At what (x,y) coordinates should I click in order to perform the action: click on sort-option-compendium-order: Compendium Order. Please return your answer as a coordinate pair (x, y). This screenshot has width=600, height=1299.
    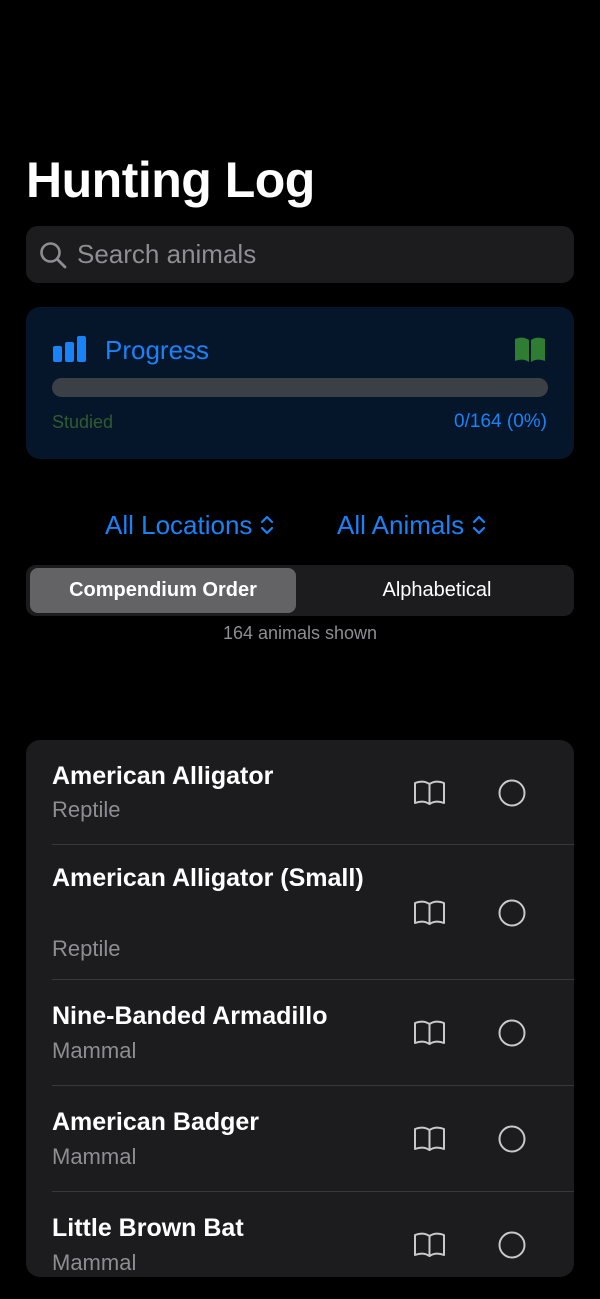
    Looking at the image, I should click on (163, 590).